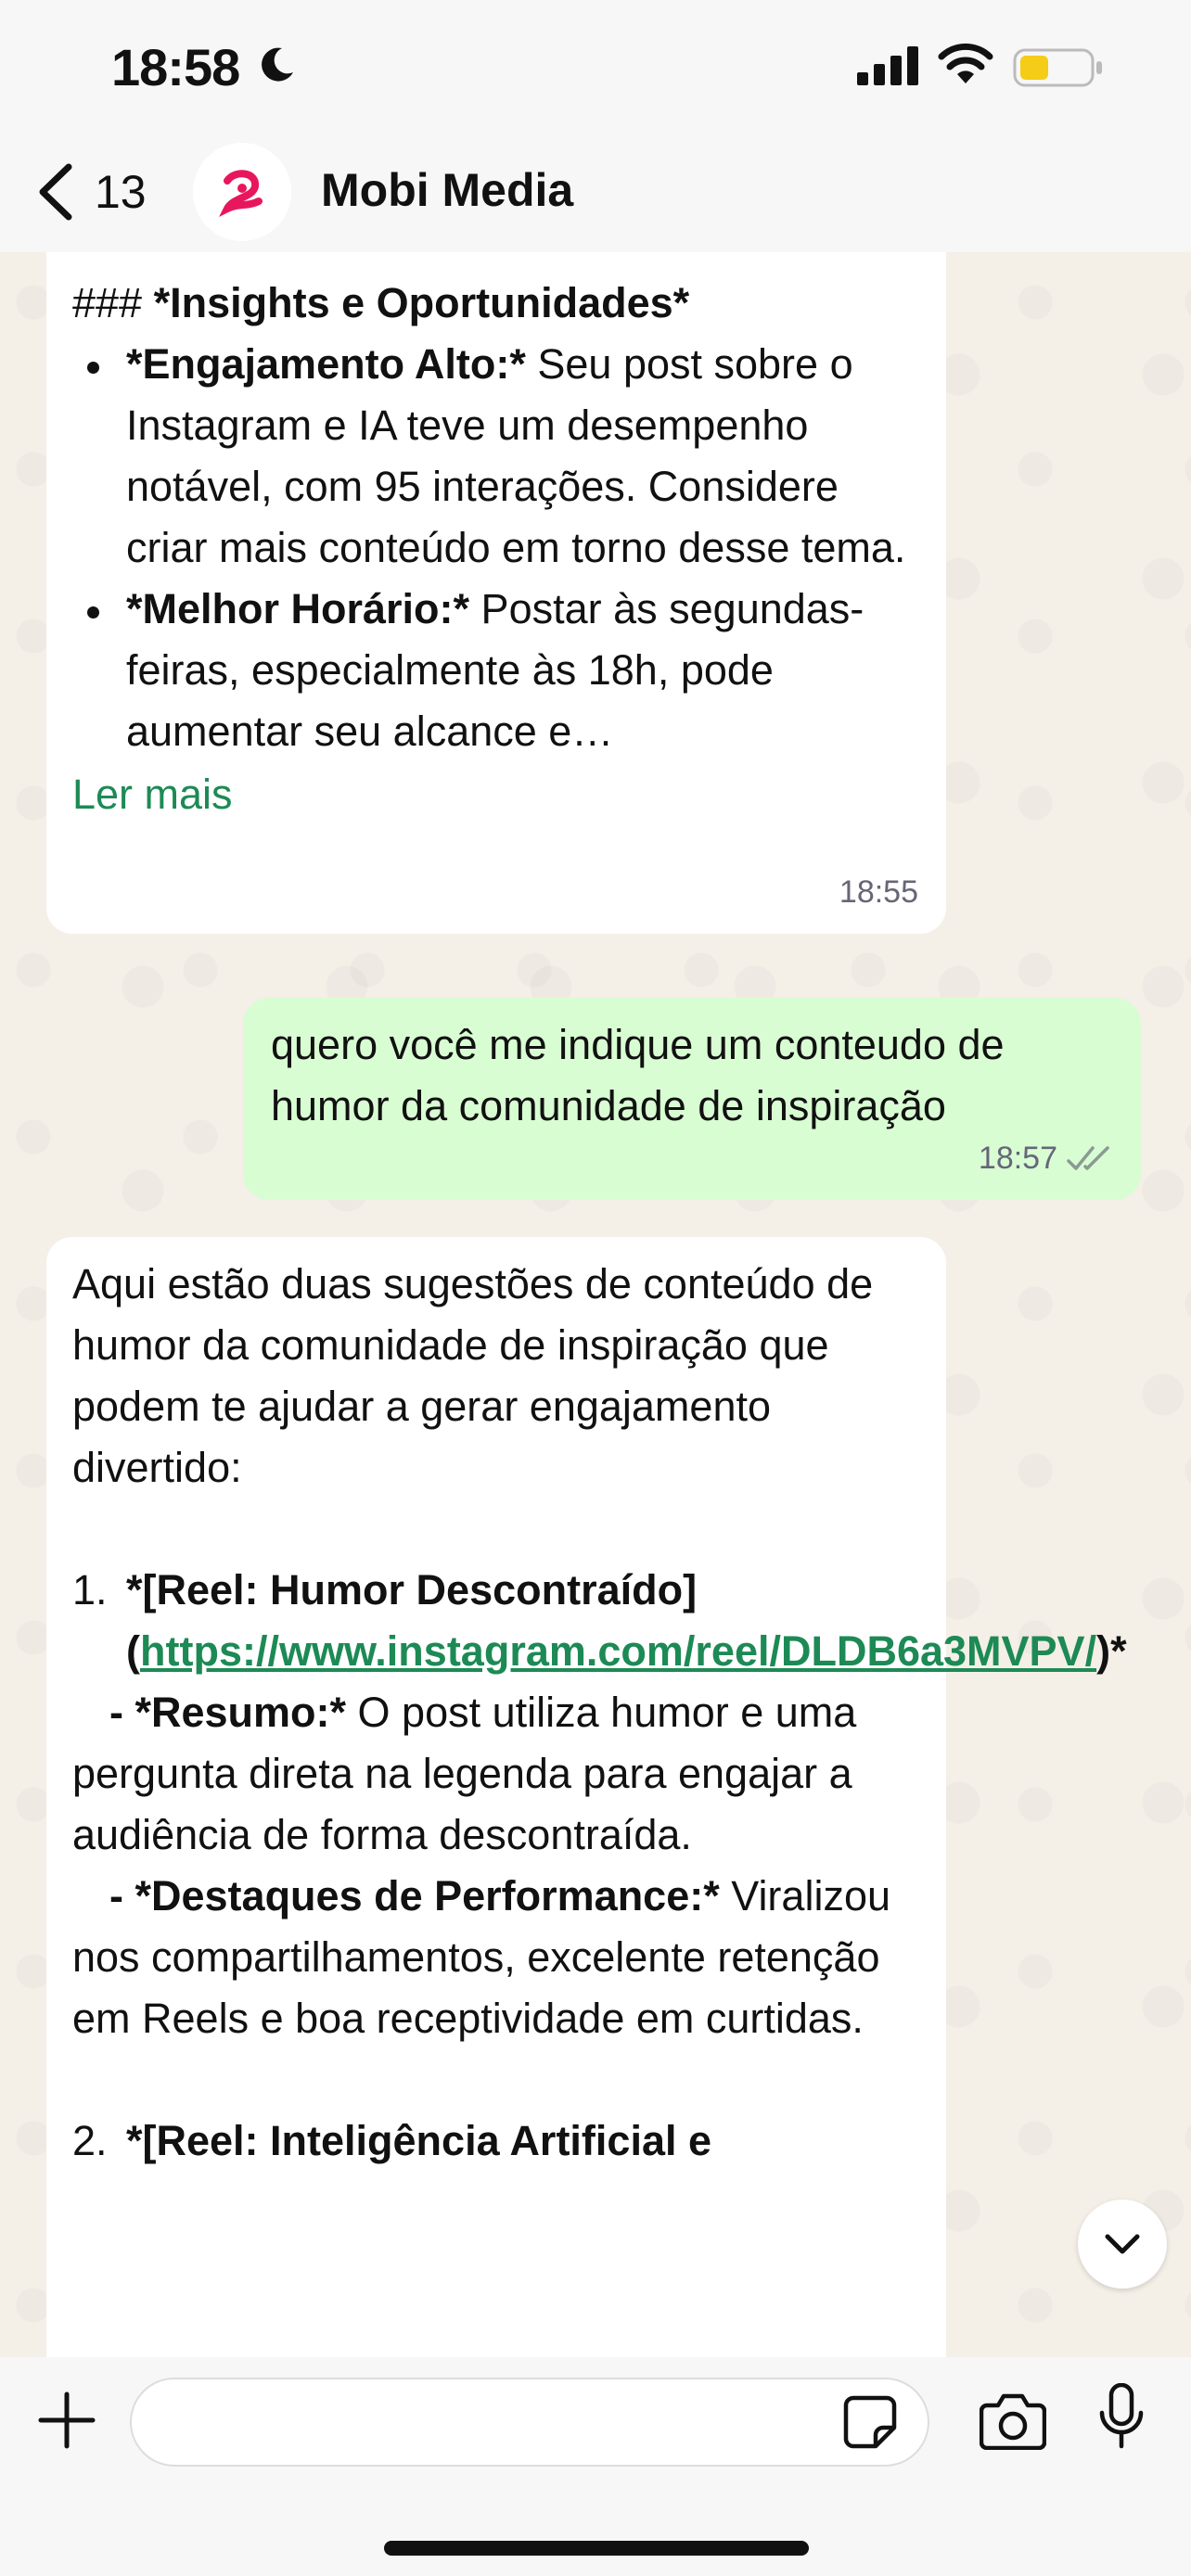  Describe the element at coordinates (421, 302) in the screenshot. I see `heading-text: *Insights e Oportunidades*` at that location.